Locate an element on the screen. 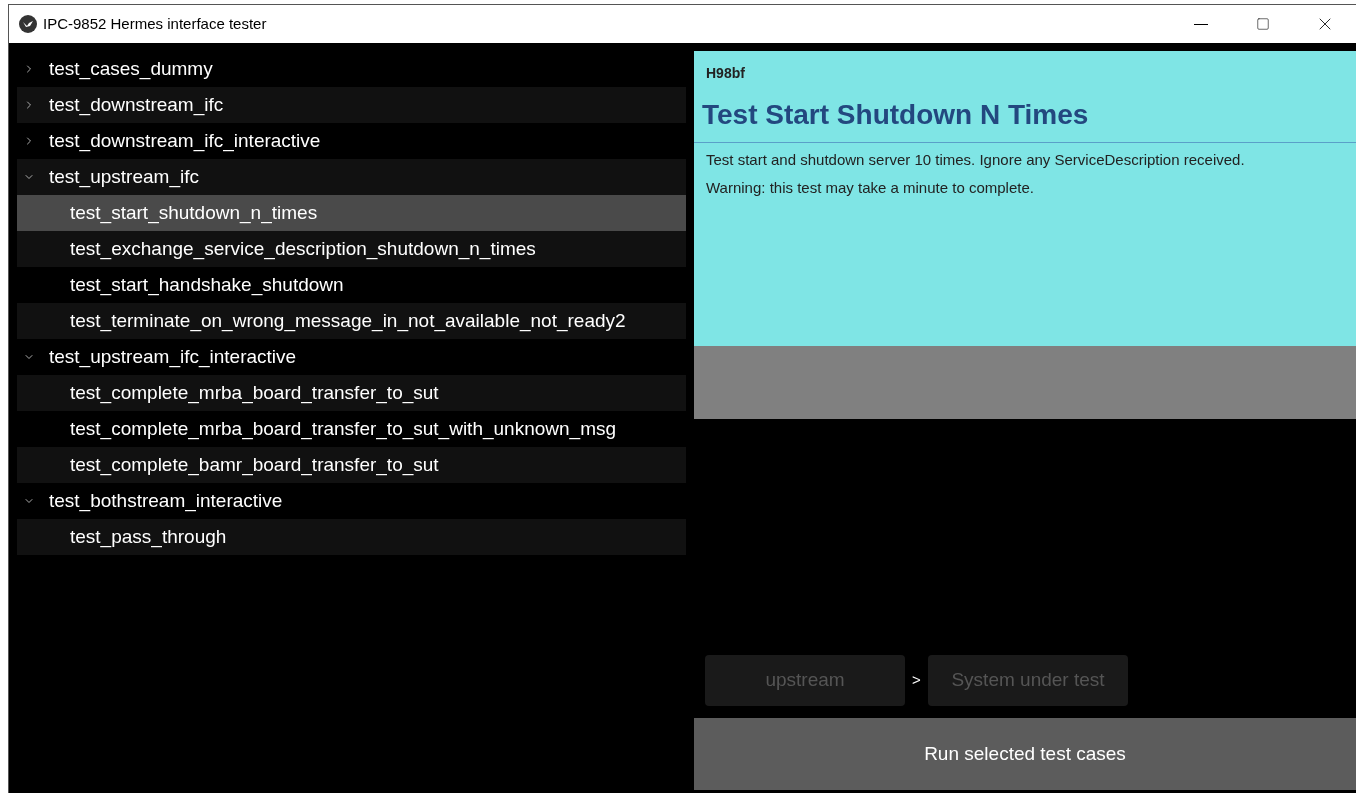 The height and width of the screenshot is (793, 1356). tree-item: test_exchange_service_description_shutdown_n_times is located at coordinates (351, 249).